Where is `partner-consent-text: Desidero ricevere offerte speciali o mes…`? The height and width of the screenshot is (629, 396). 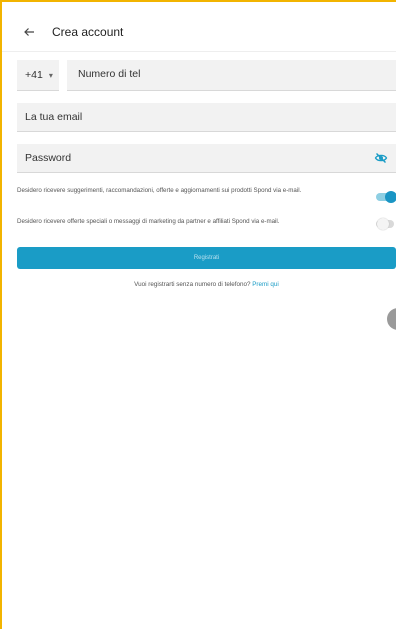 partner-consent-text: Desidero ricevere offerte speciali o mes… is located at coordinates (148, 221).